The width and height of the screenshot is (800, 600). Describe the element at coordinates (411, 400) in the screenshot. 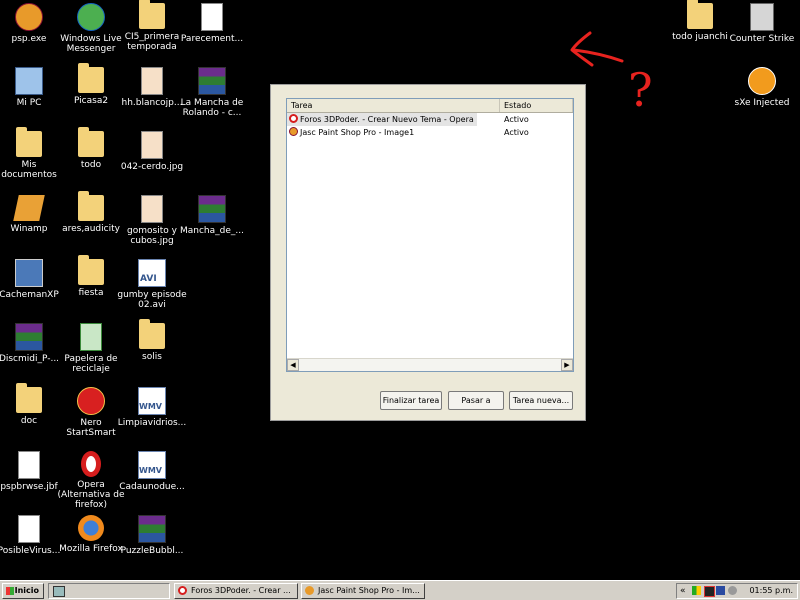

I see `end-task-button: Finalizar tarea` at that location.